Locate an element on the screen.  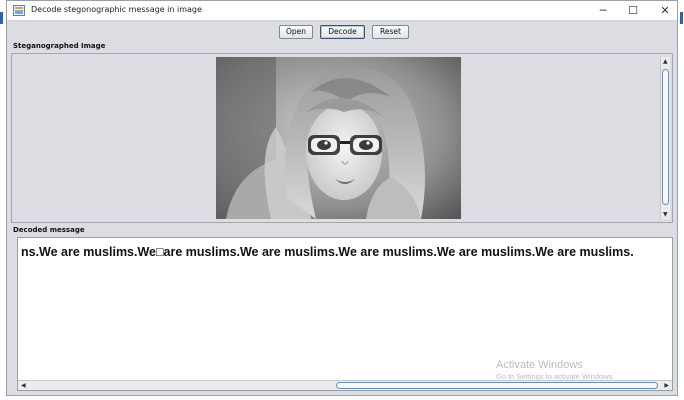
open-button: Open is located at coordinates (296, 32).